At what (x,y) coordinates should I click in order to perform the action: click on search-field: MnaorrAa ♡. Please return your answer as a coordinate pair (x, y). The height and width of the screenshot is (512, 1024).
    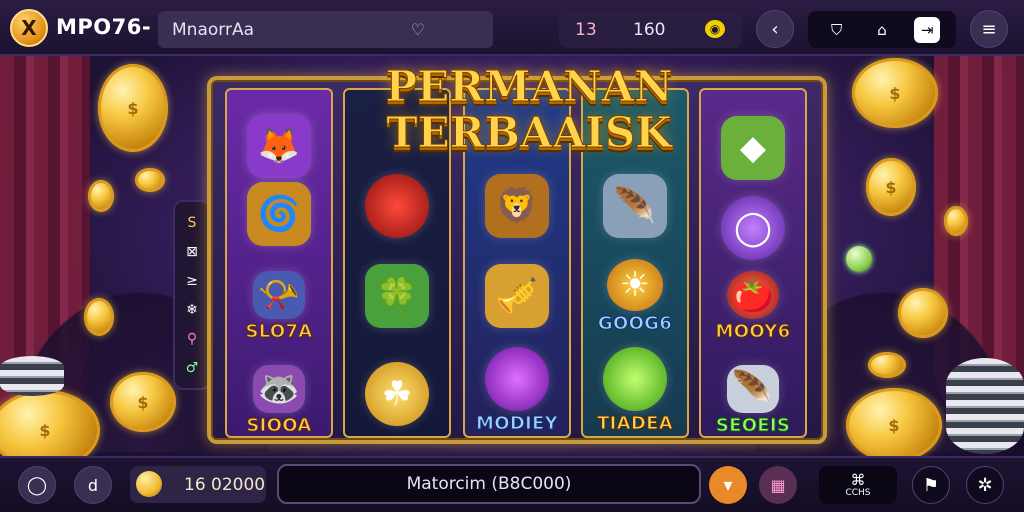
    Looking at the image, I should click on (325, 29).